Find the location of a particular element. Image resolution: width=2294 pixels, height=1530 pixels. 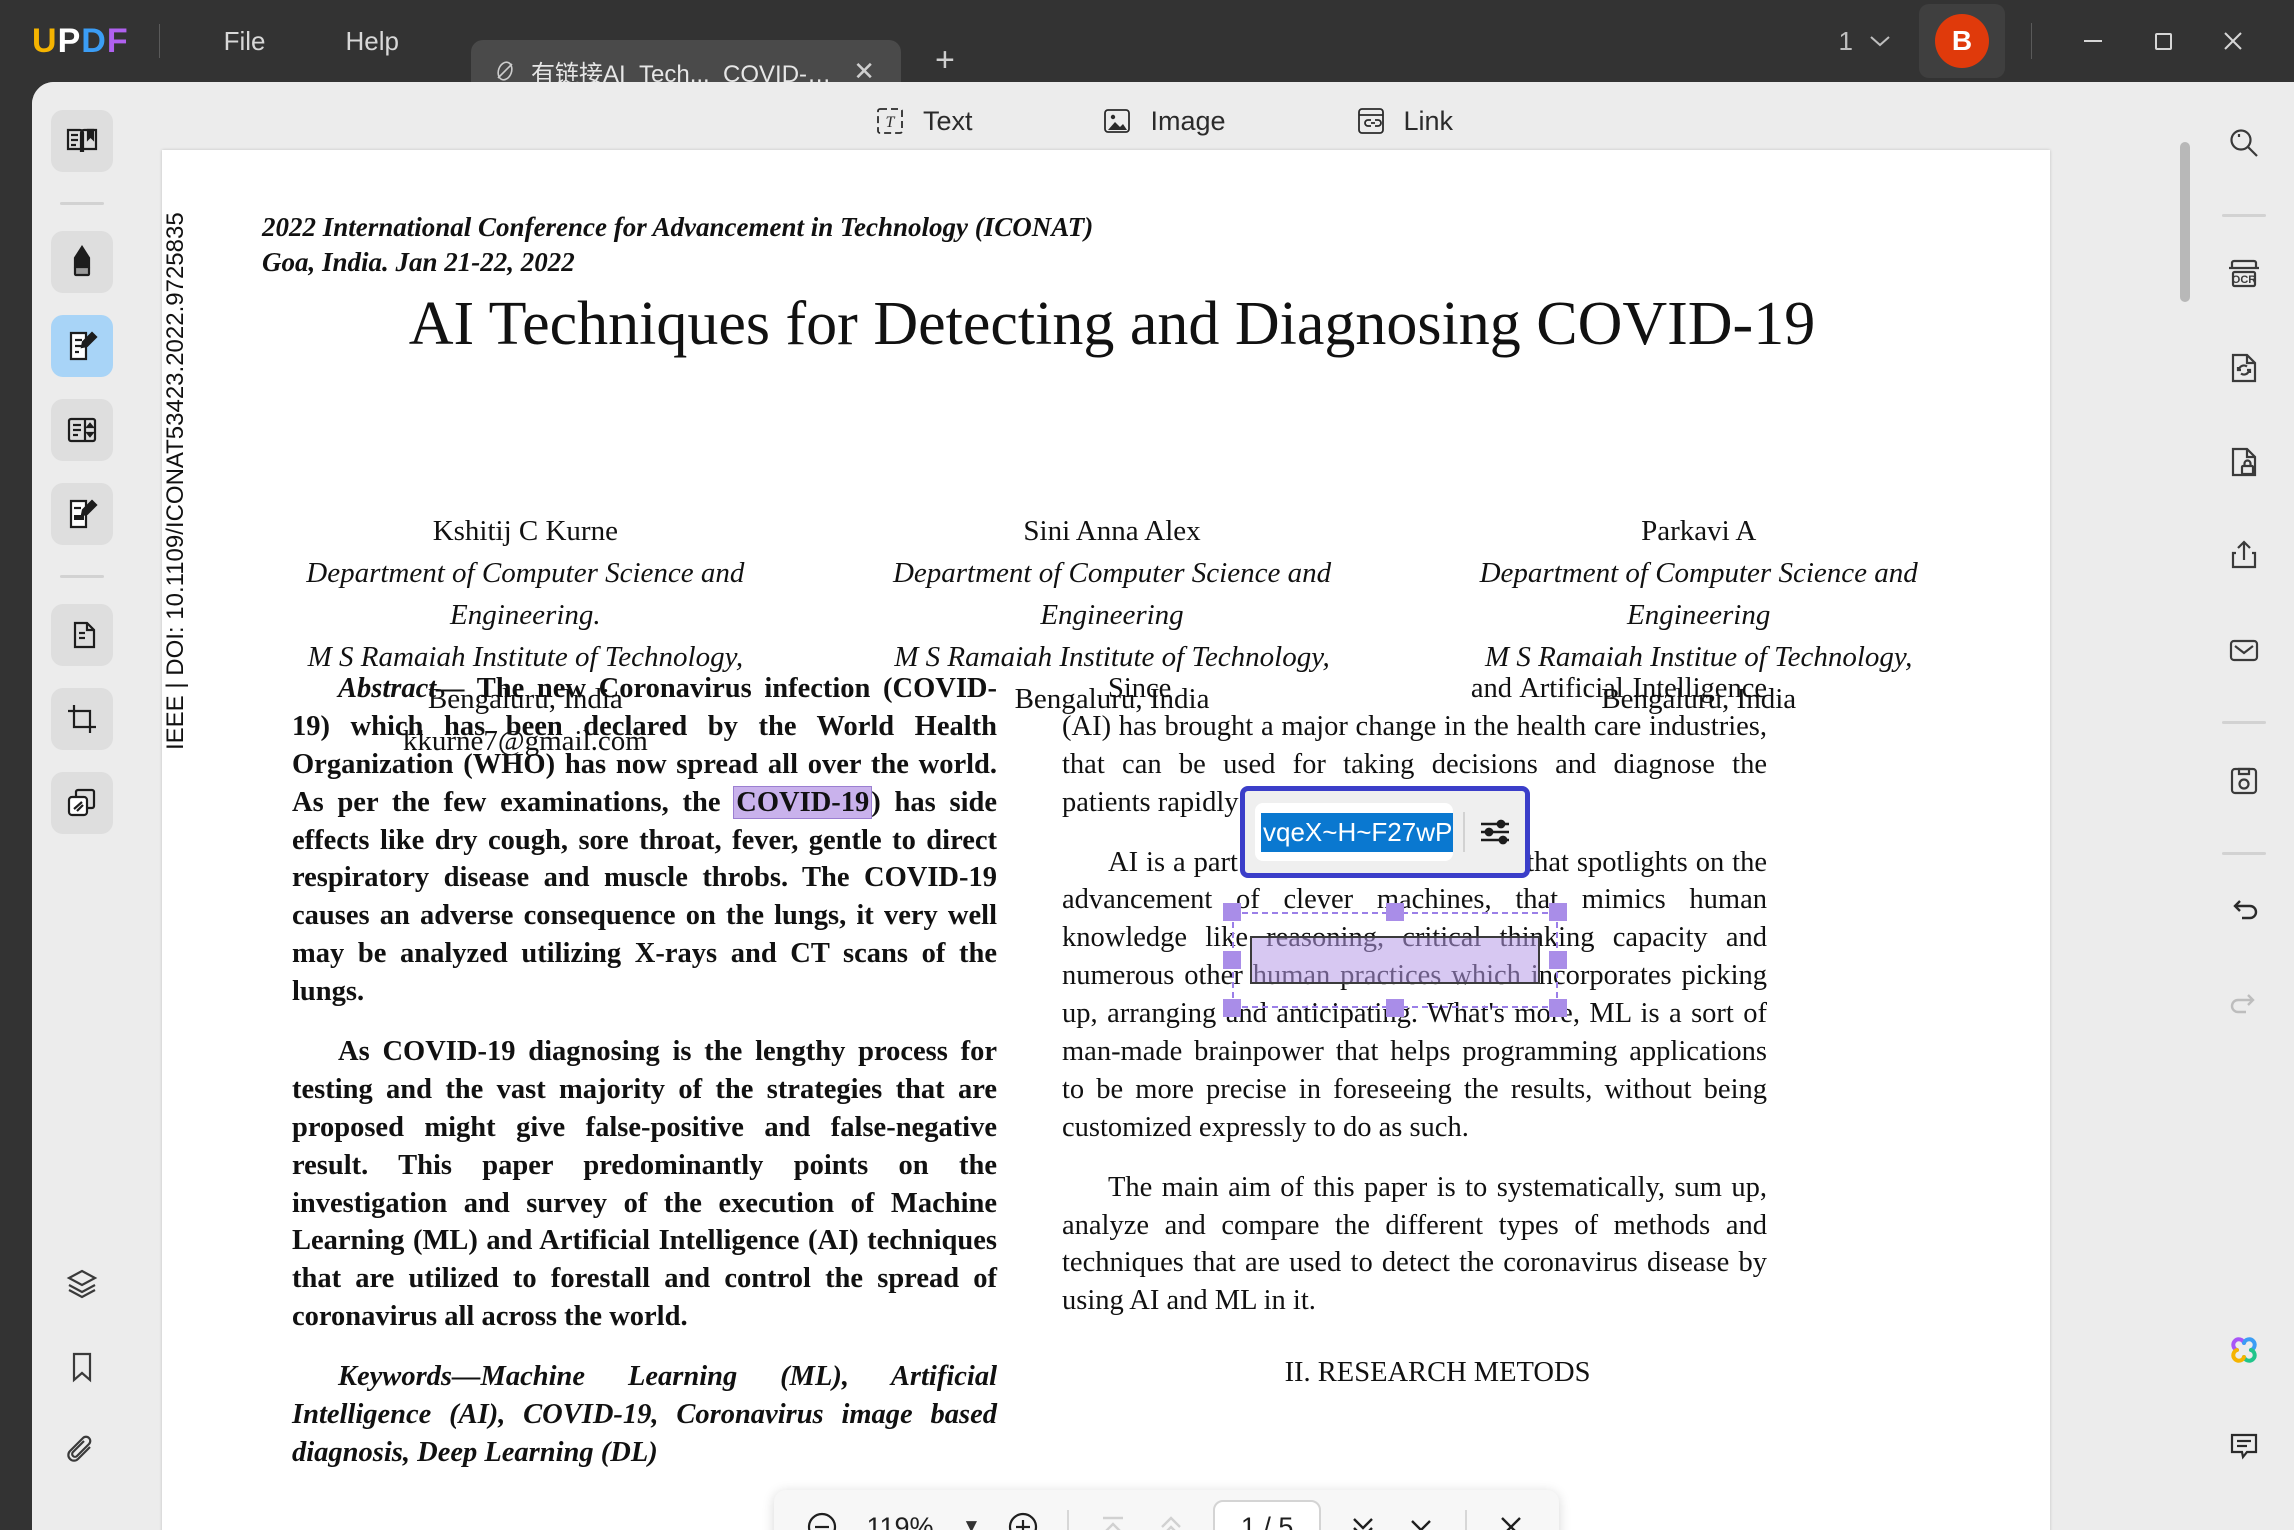

first-page-icon is located at coordinates (1113, 1518).